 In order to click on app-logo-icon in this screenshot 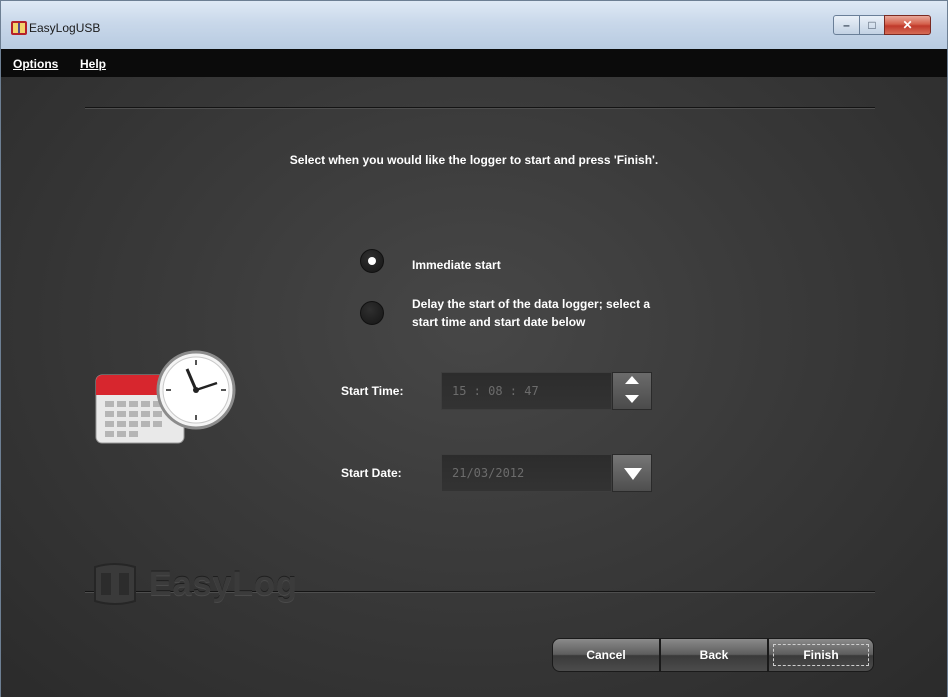, I will do `click(19, 28)`.